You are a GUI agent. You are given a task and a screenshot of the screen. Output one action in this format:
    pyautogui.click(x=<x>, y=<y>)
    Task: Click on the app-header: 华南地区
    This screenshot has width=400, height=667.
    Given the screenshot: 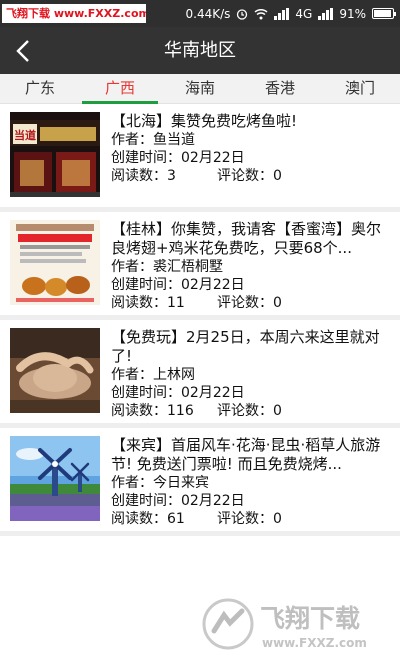 What is the action you would take?
    pyautogui.click(x=200, y=50)
    